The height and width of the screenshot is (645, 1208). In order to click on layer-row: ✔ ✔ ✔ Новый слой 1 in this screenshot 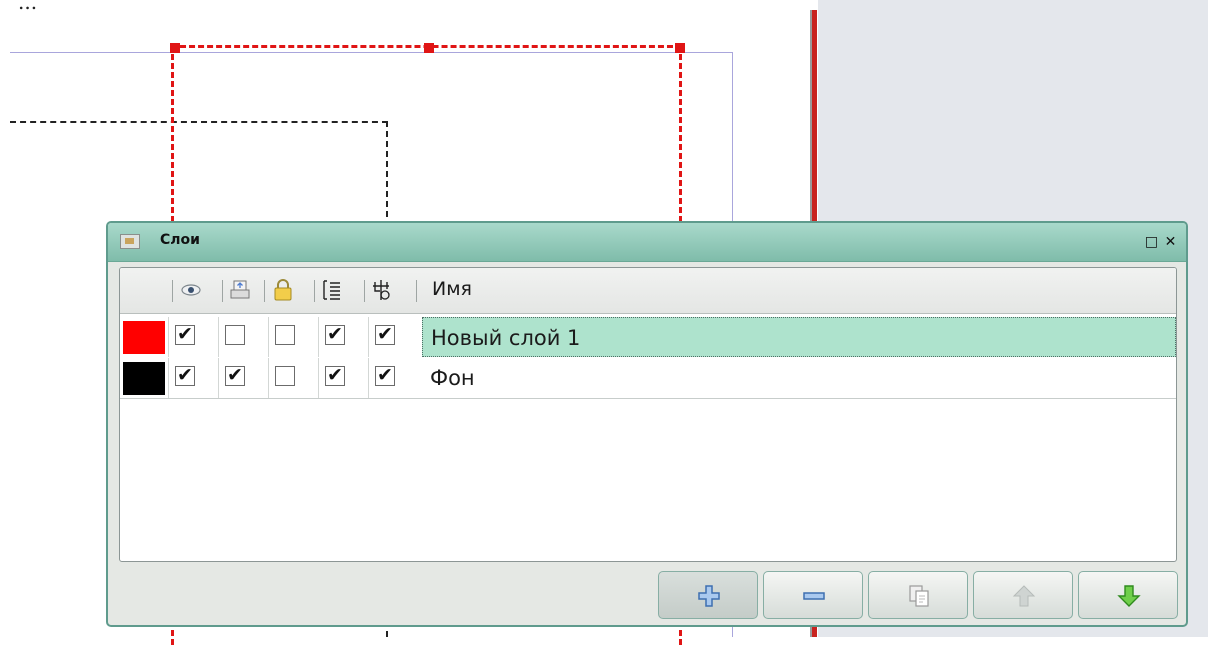, I will do `click(648, 337)`.